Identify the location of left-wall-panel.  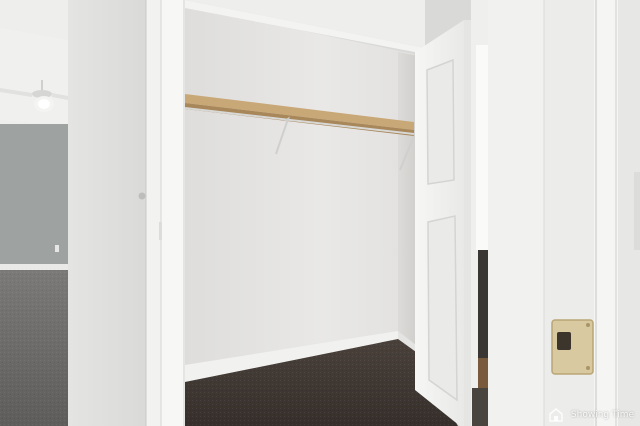
(109, 213).